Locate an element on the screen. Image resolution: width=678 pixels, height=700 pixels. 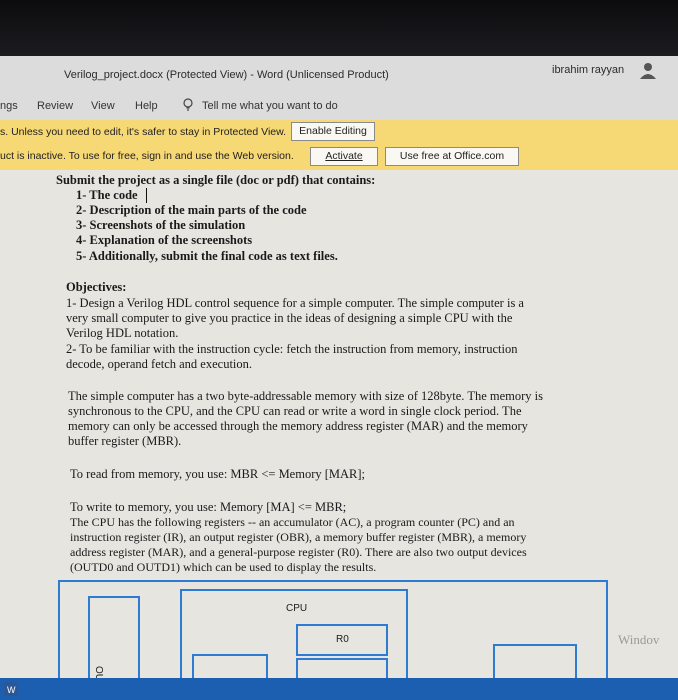
r0-label: R0 is located at coordinates (342, 639).